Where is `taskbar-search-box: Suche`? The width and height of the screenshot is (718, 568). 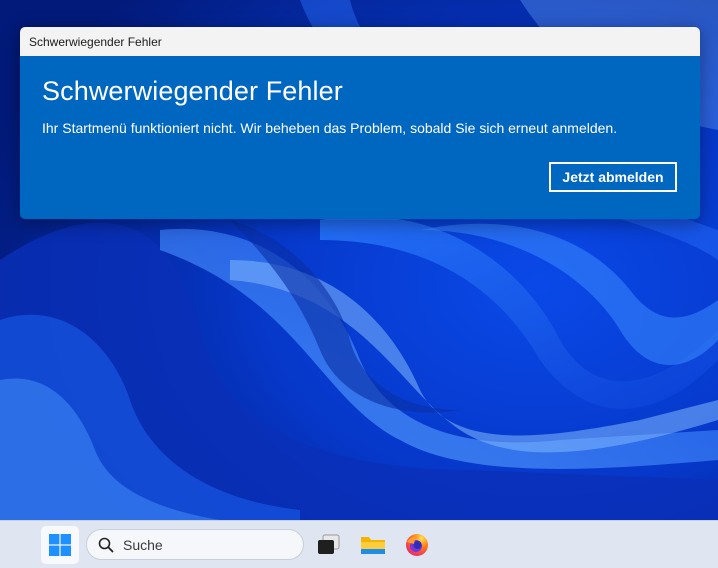
taskbar-search-box: Suche is located at coordinates (195, 544).